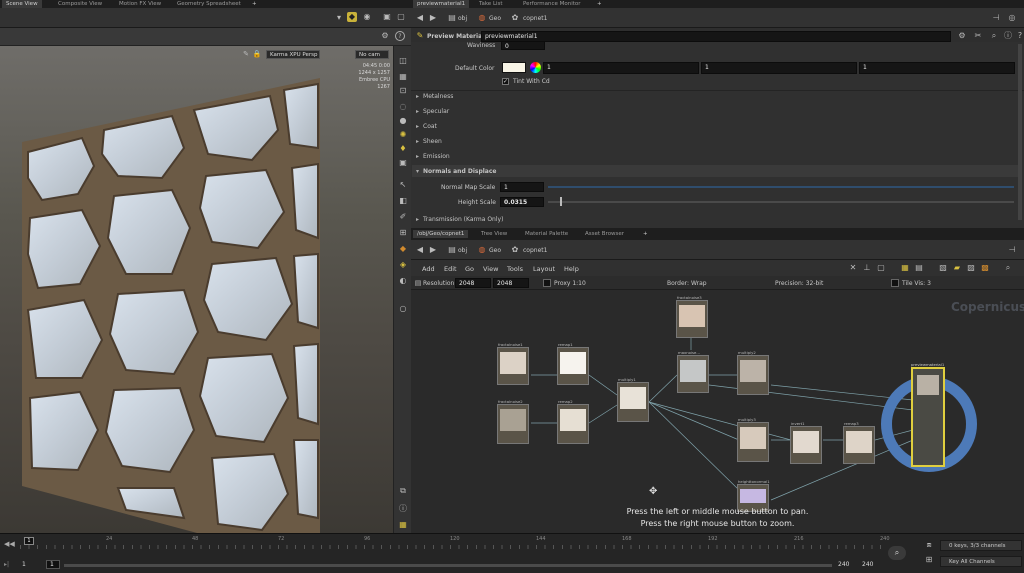 Image resolution: width=1024 pixels, height=573 pixels. I want to click on menu-edit: Edit, so click(450, 269).